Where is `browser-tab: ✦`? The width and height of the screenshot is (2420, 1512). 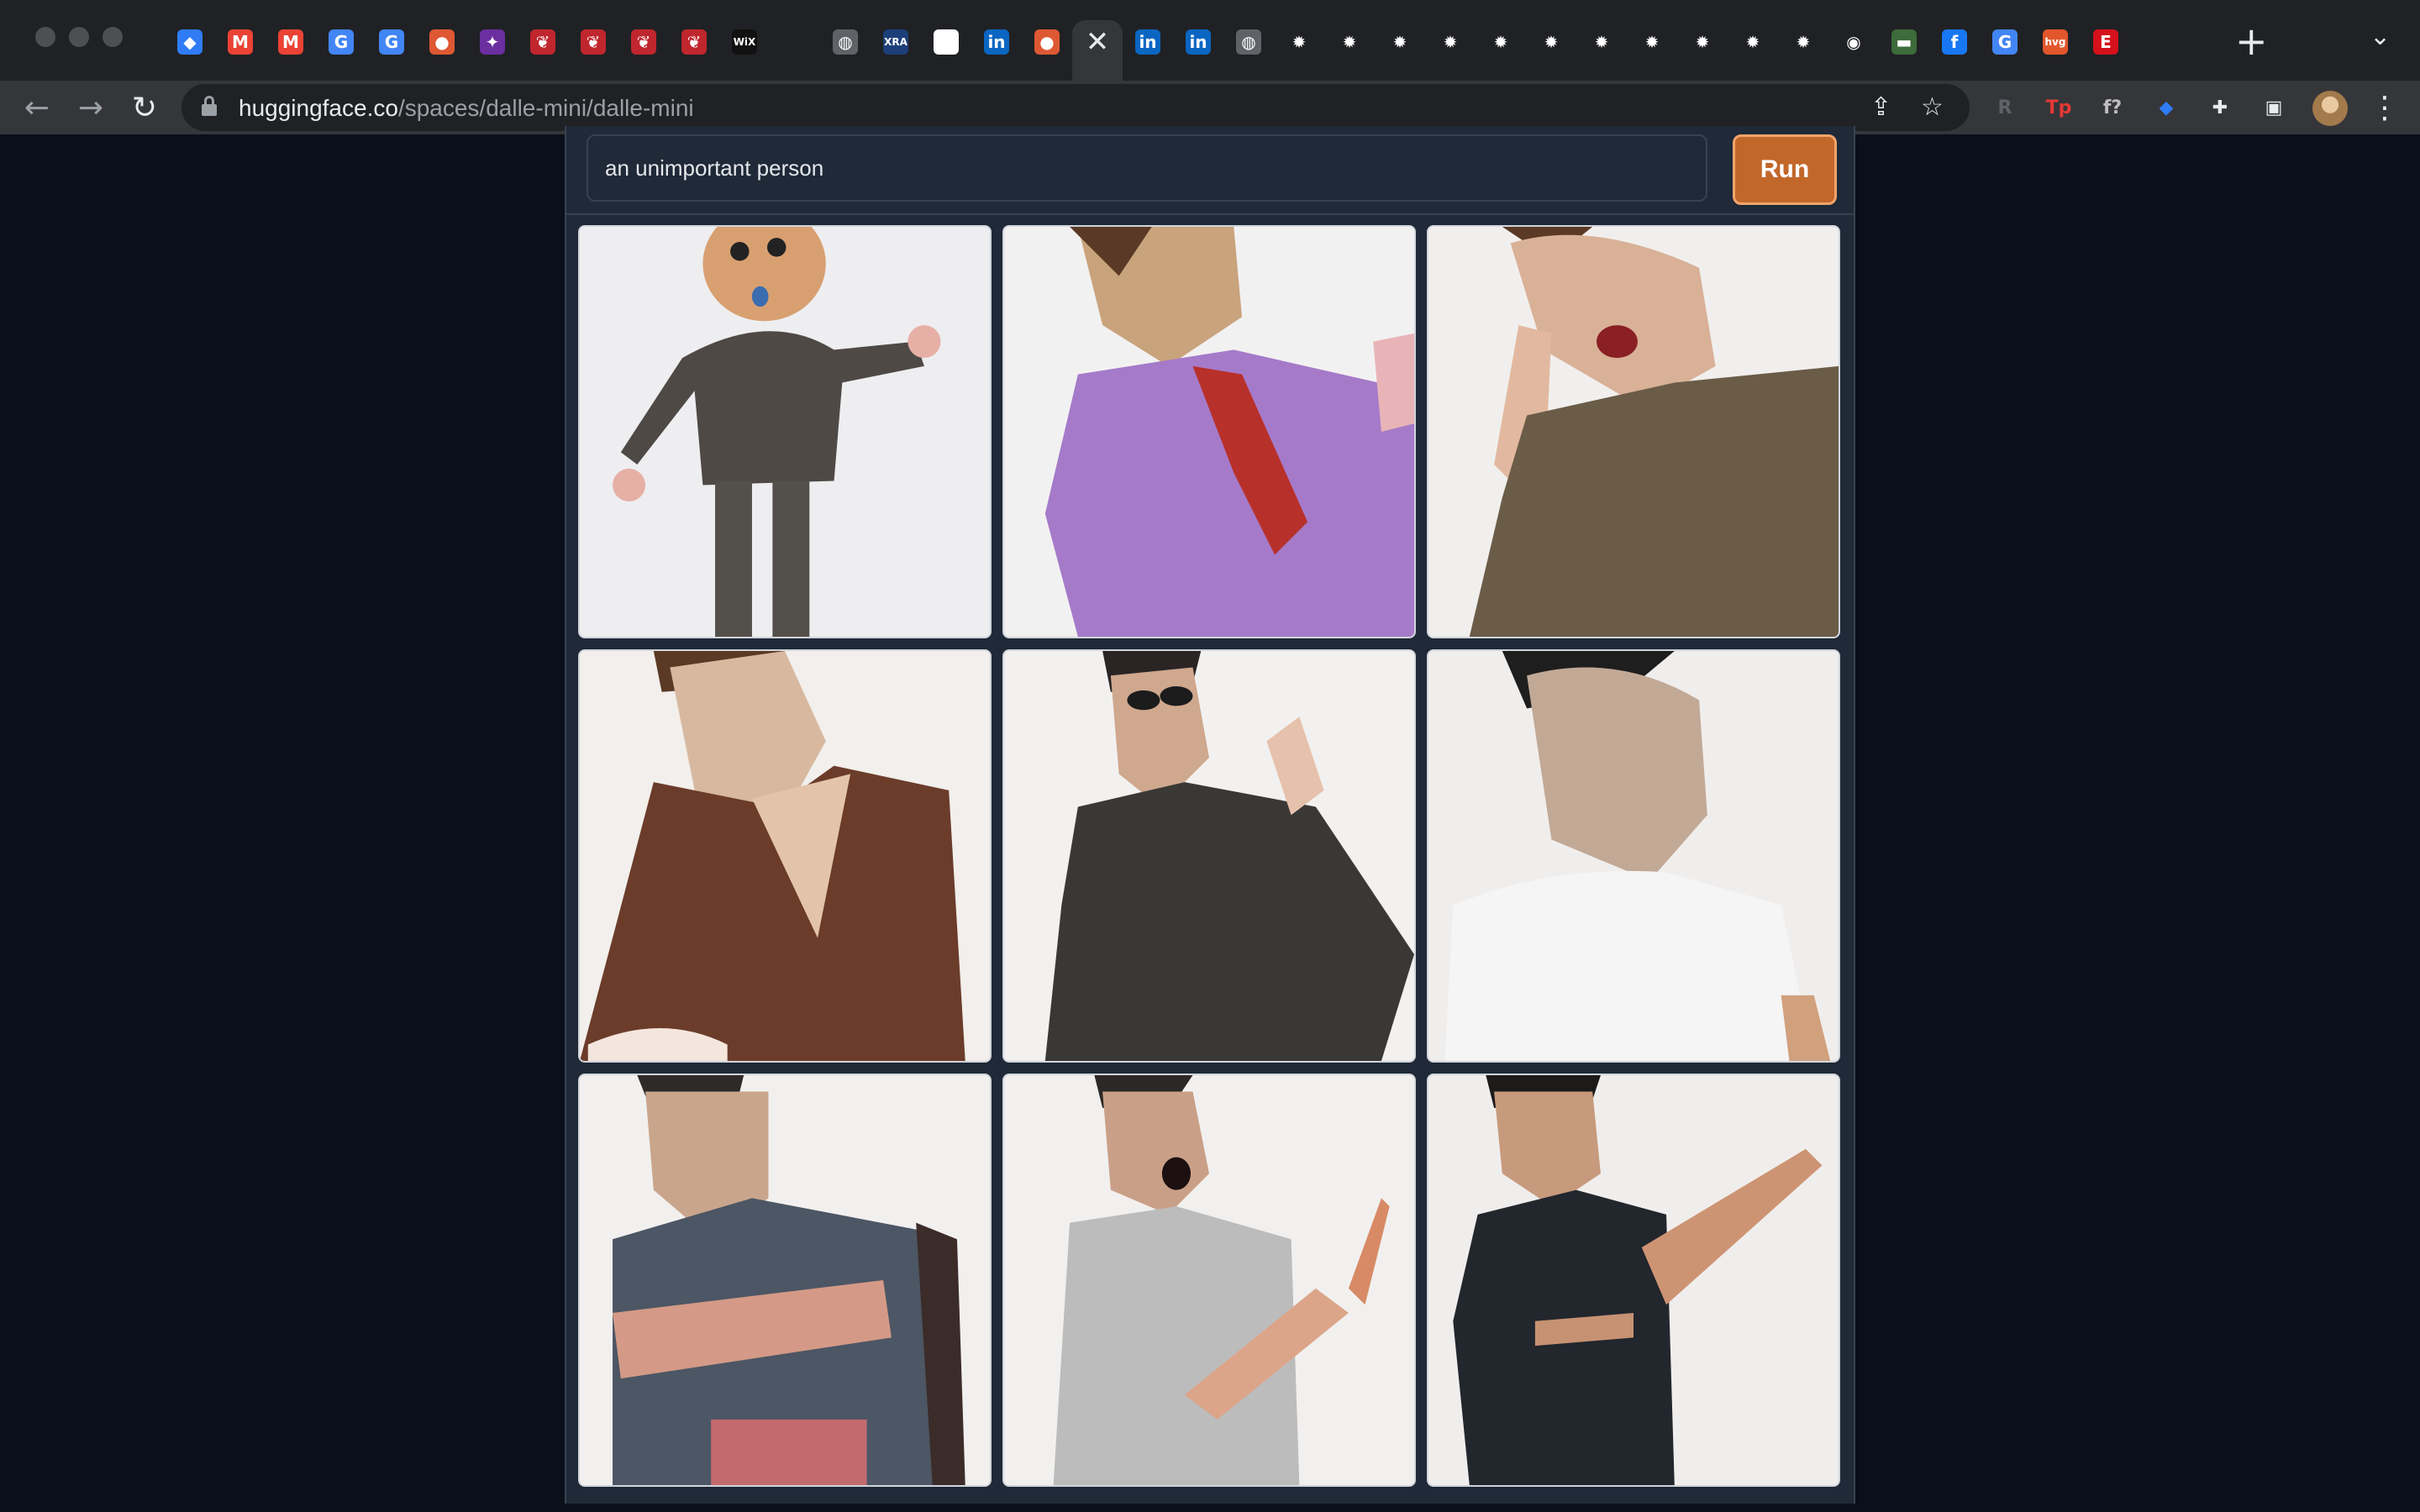
browser-tab: ✦ is located at coordinates (493, 42).